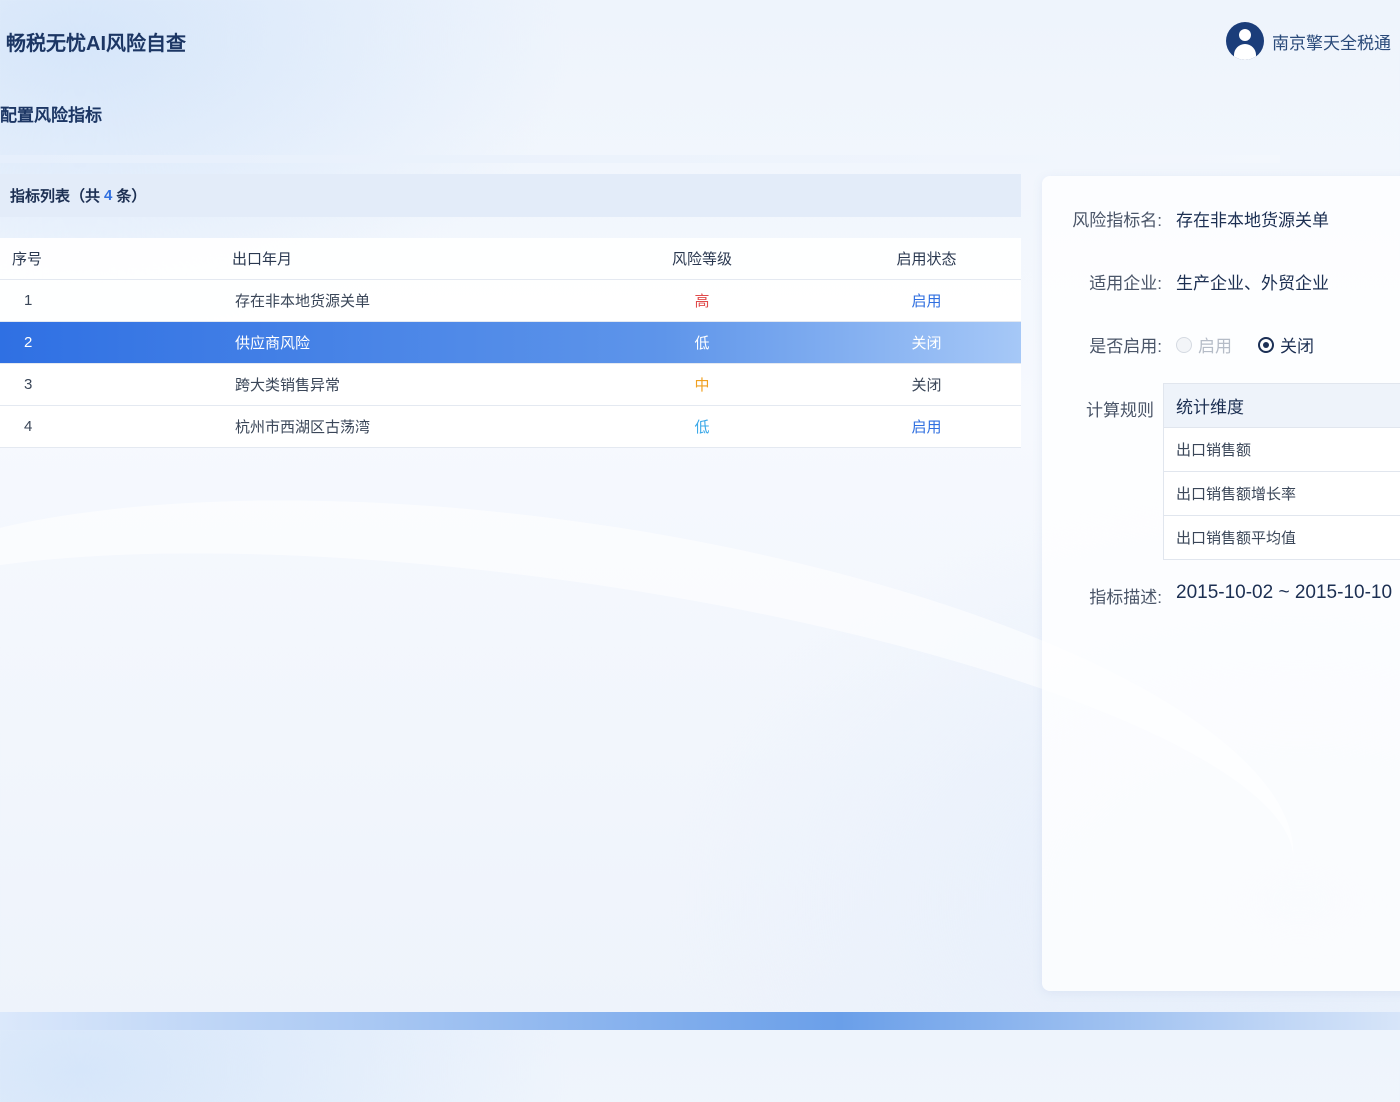 Image resolution: width=1400 pixels, height=1102 pixels. Describe the element at coordinates (1297, 344) in the screenshot. I see `enable-off-label: 关闭` at that location.